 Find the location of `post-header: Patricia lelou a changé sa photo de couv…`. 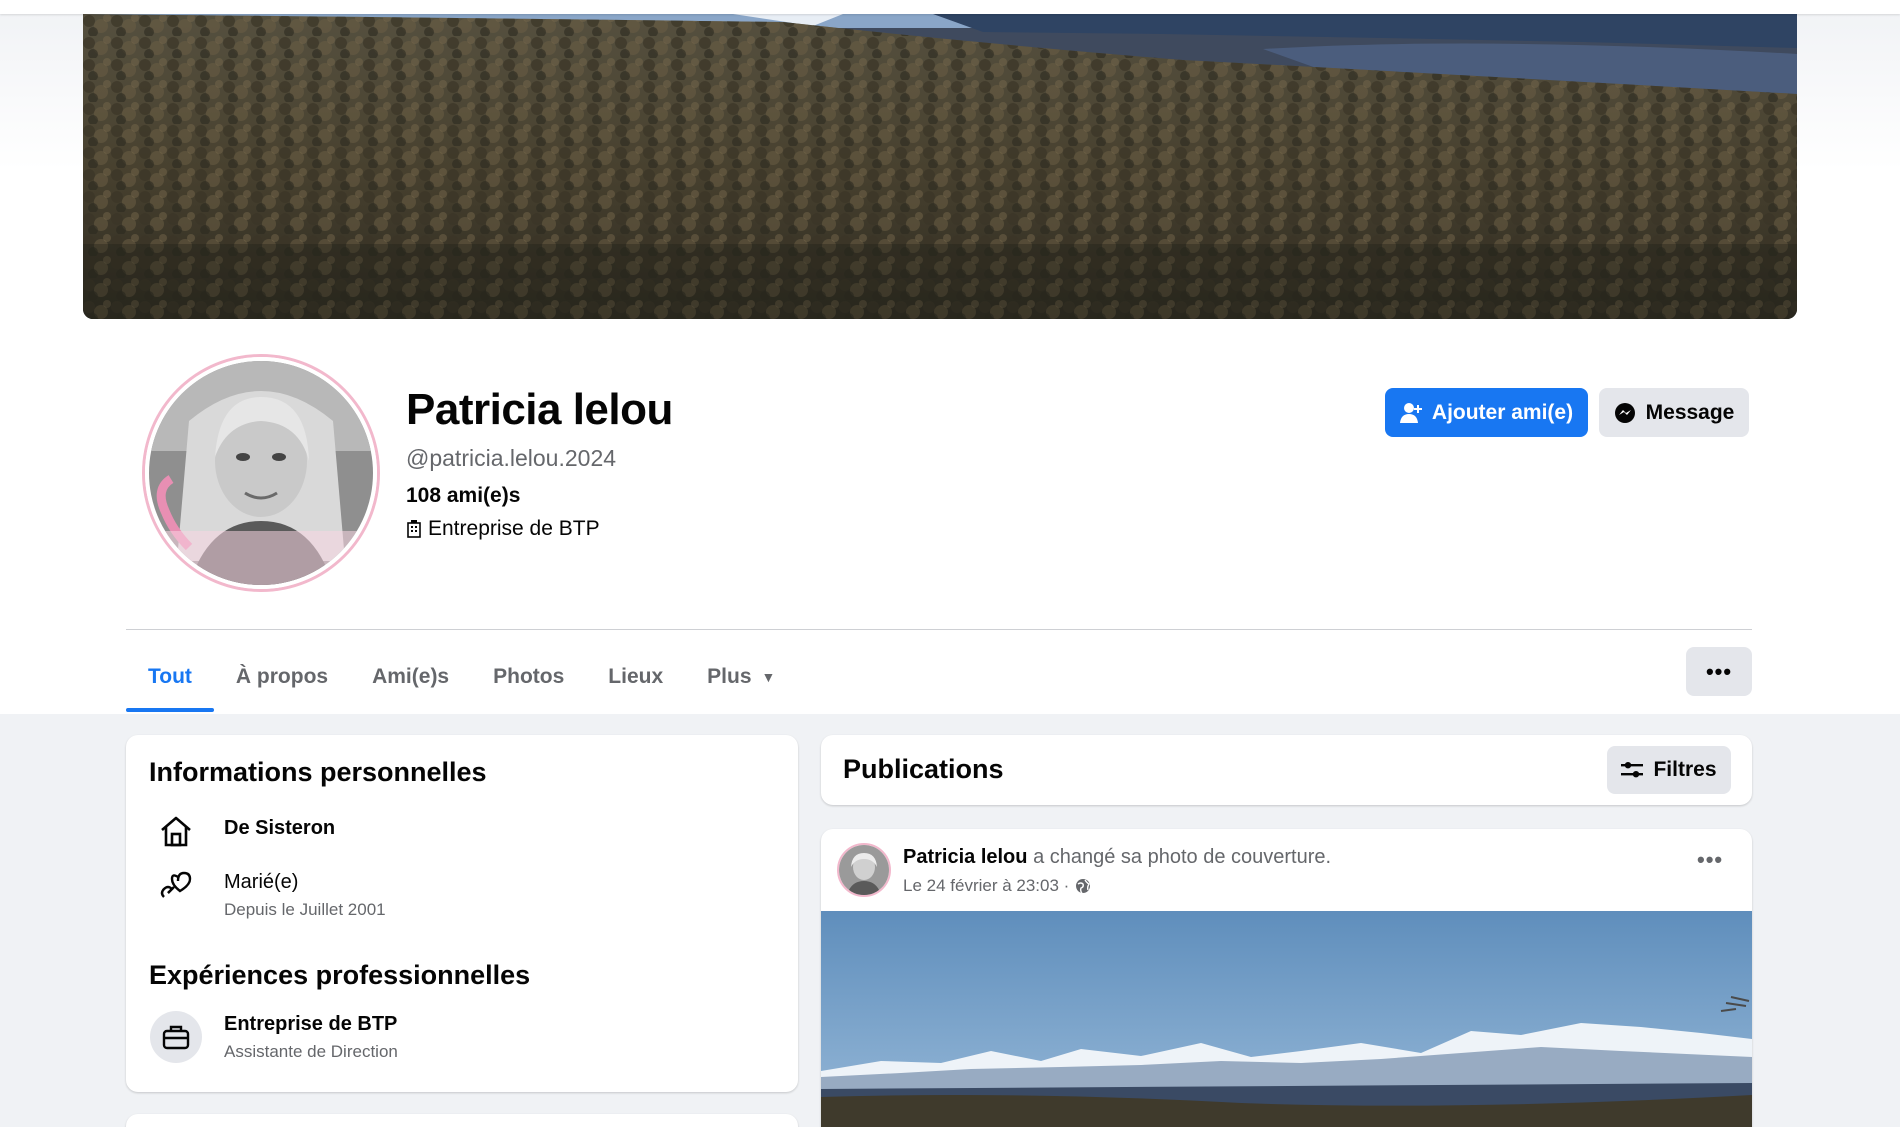

post-header: Patricia lelou a changé sa photo de couv… is located at coordinates (1117, 857).